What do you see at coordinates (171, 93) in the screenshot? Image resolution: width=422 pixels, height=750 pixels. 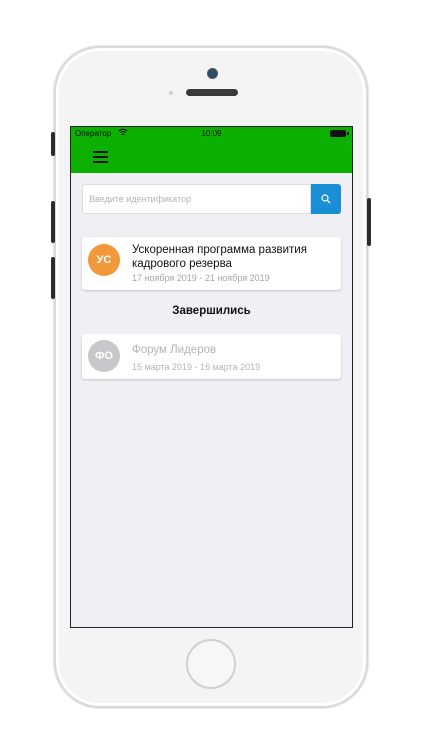 I see `sensor-dot` at bounding box center [171, 93].